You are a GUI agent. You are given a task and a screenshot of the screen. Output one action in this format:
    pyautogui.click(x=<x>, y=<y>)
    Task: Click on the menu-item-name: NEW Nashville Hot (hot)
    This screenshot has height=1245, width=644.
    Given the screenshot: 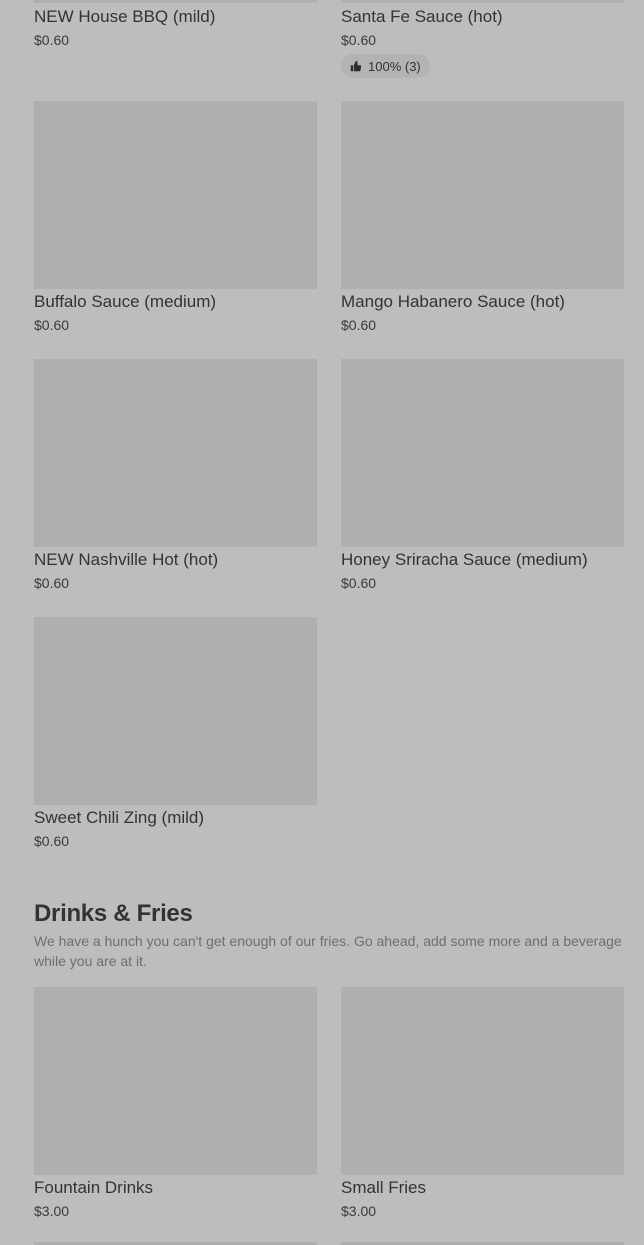 What is the action you would take?
    pyautogui.click(x=126, y=559)
    